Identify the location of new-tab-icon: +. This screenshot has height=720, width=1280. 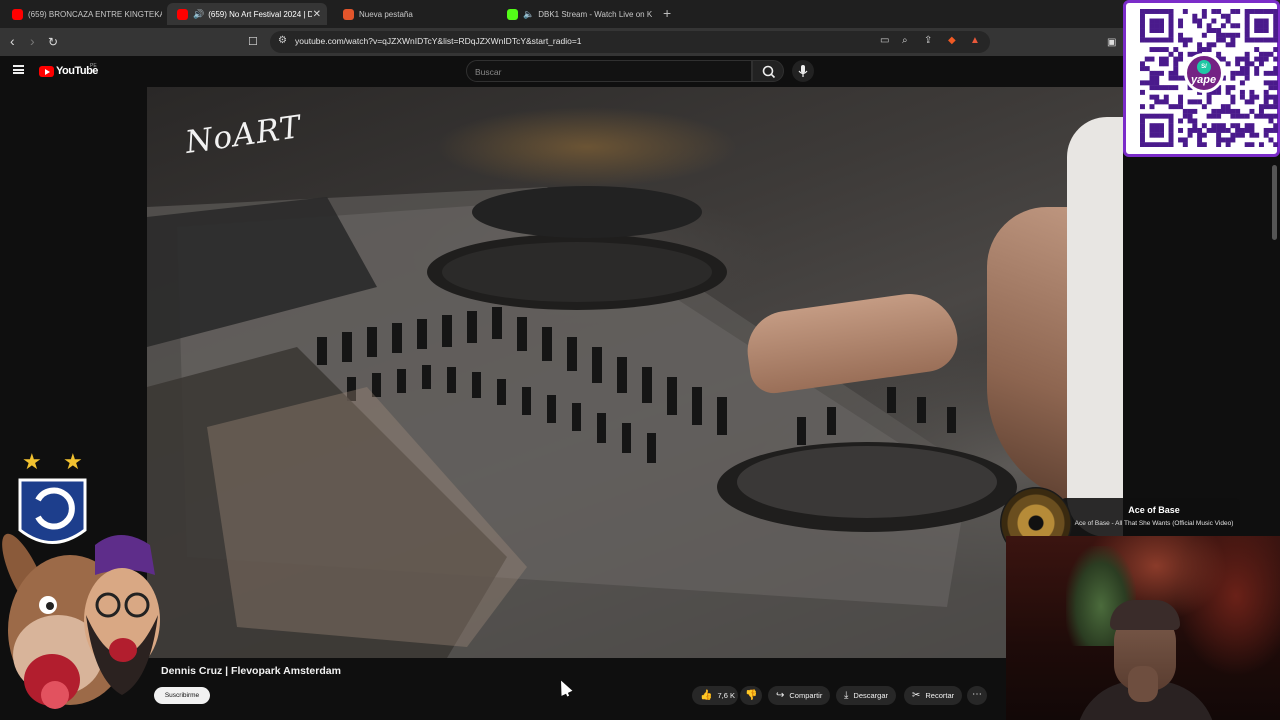
(667, 13).